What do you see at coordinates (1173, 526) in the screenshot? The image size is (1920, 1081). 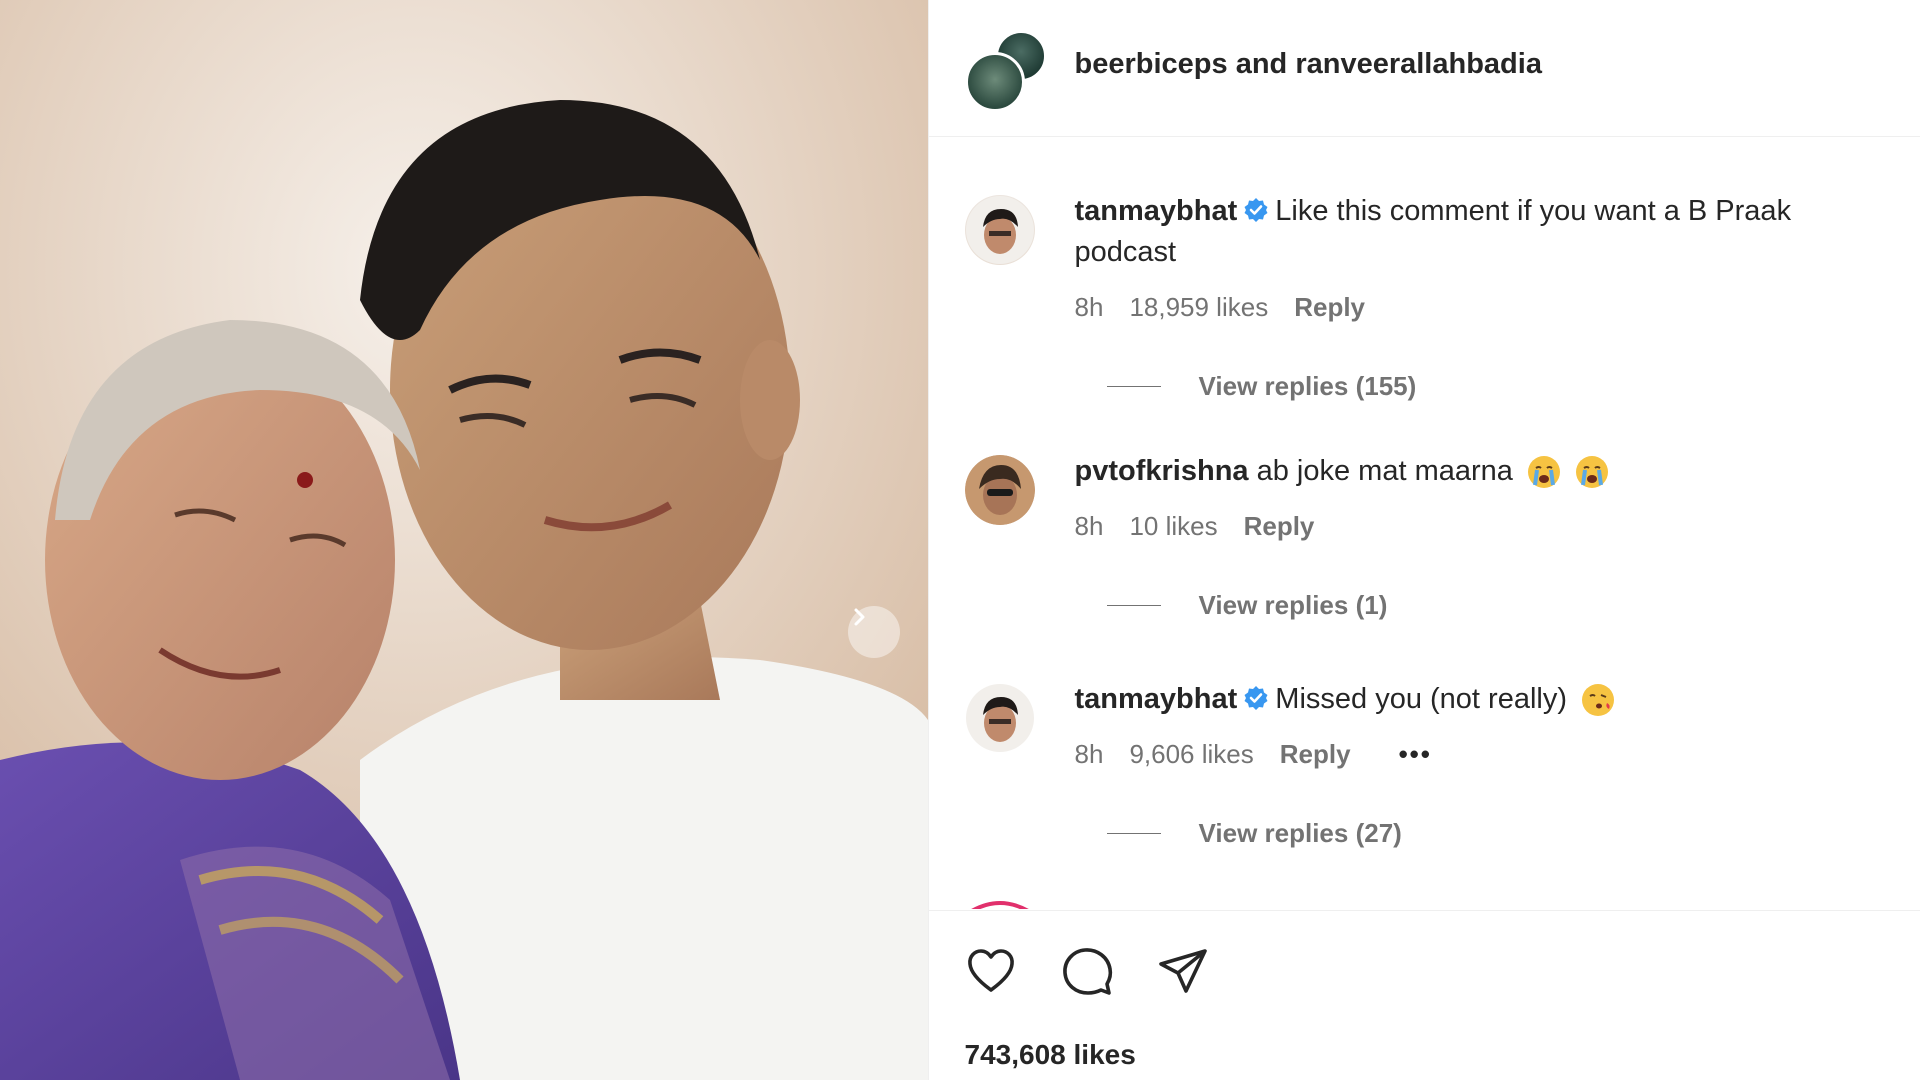 I see `comment-likes: 10 likes` at bounding box center [1173, 526].